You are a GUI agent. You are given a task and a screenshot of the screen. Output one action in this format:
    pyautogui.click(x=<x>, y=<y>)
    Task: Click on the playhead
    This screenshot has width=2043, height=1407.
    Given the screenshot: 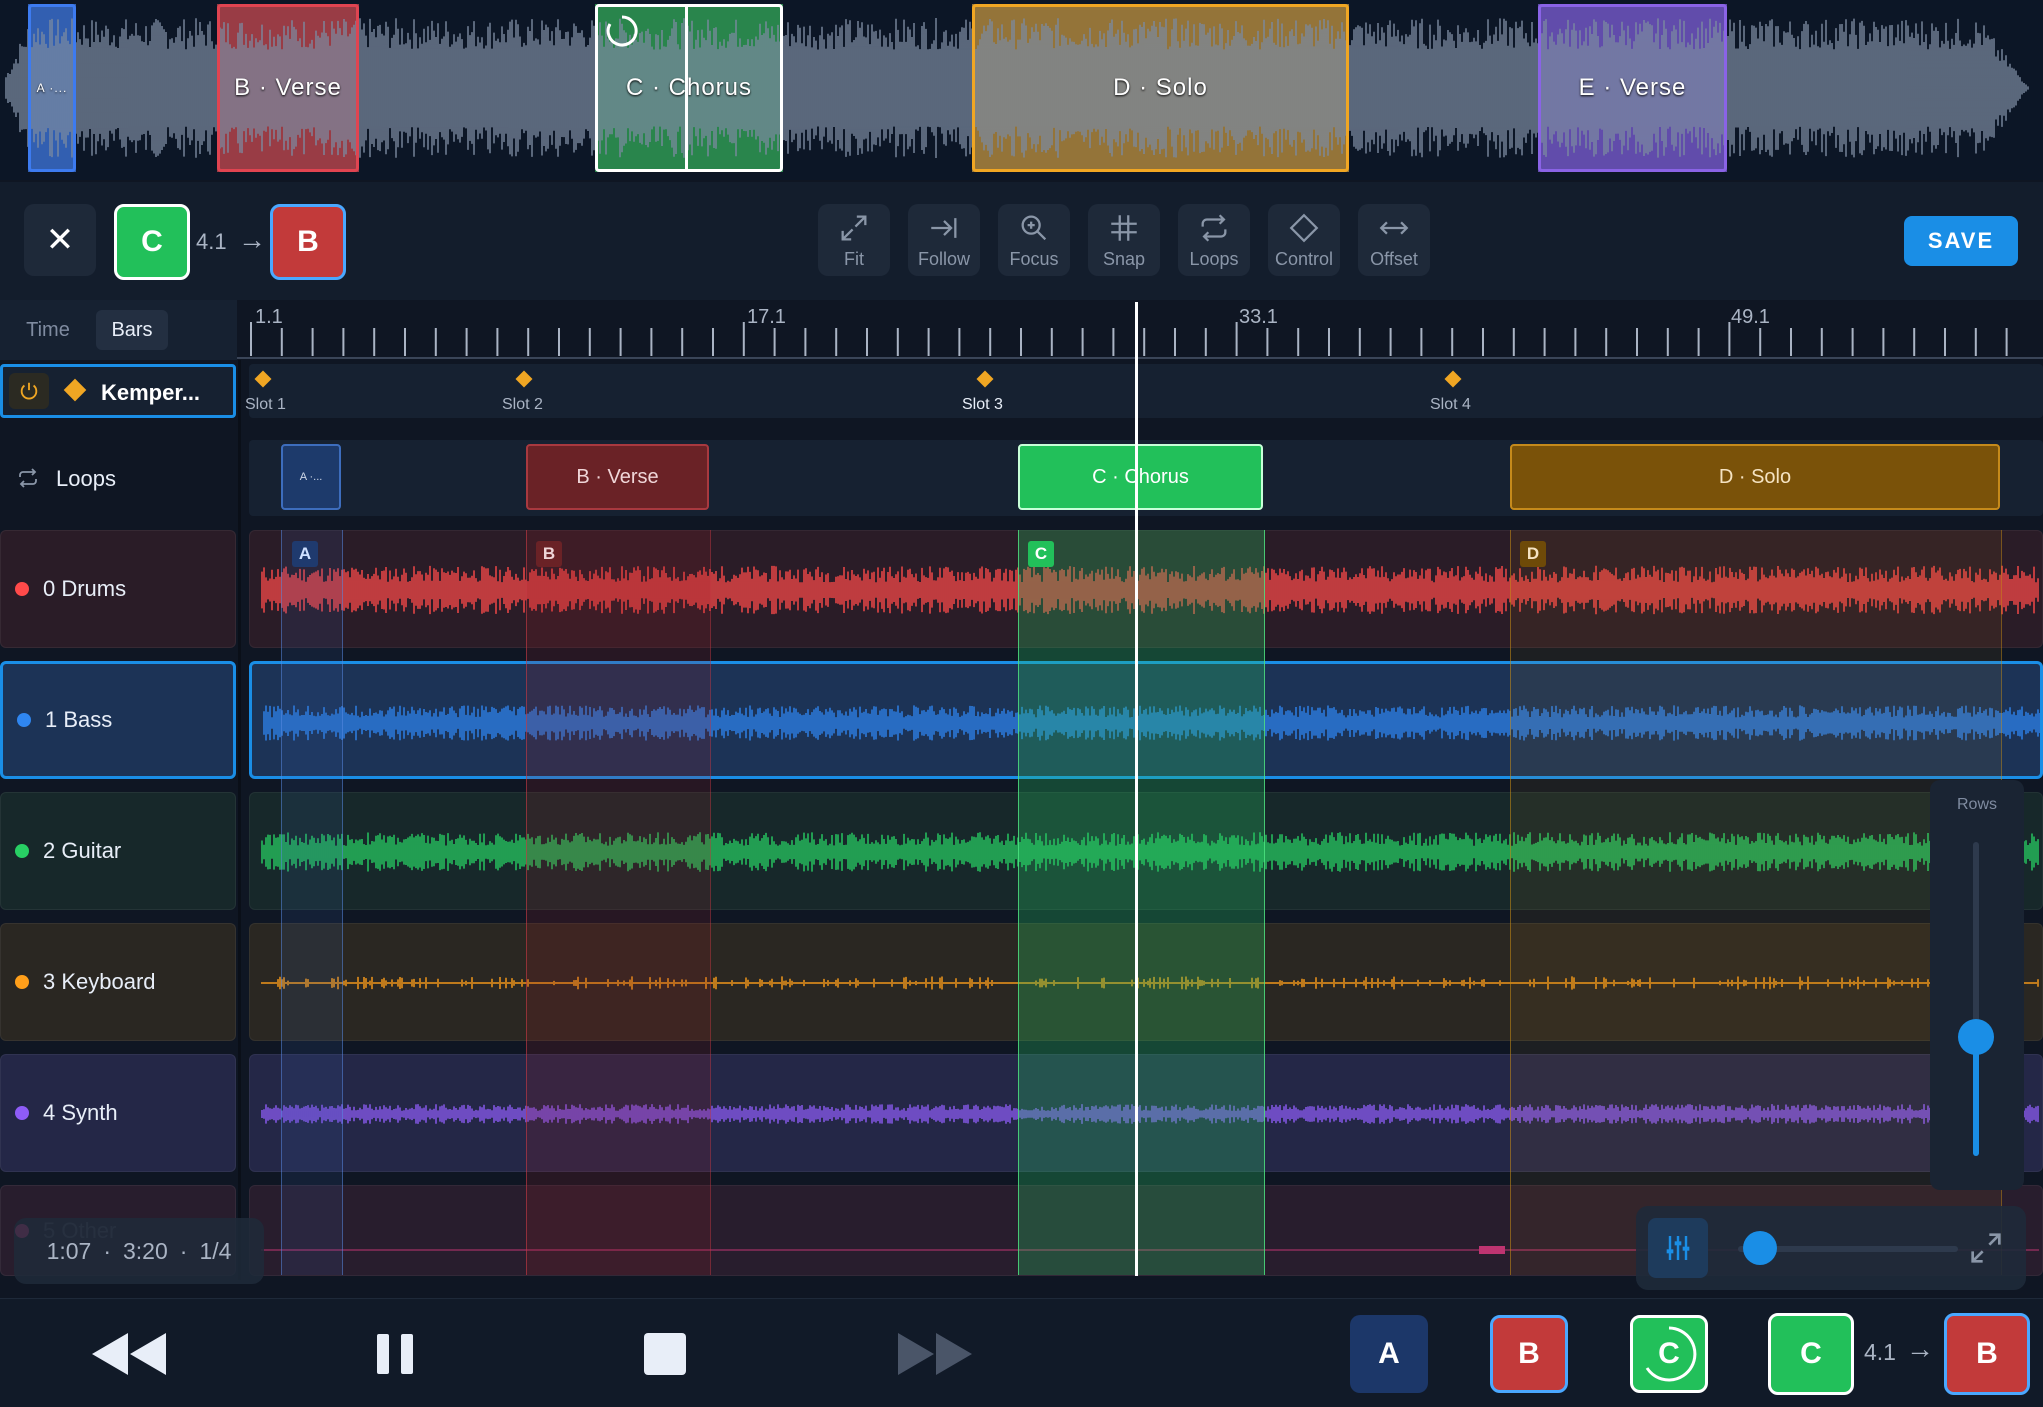 What is the action you would take?
    pyautogui.click(x=1136, y=789)
    